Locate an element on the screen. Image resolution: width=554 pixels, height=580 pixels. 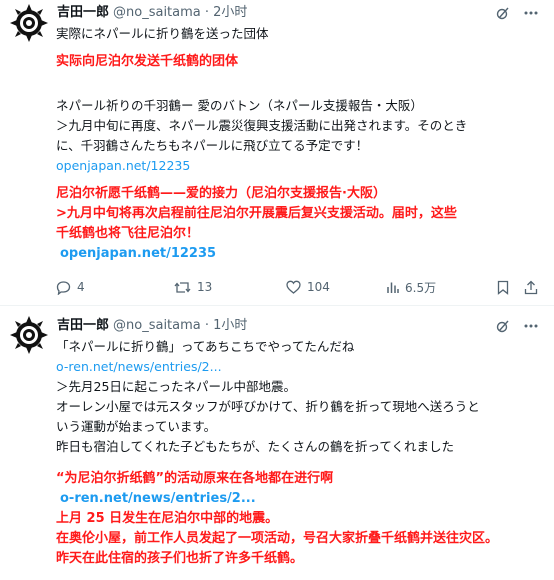
views-button: 6.5万 is located at coordinates (411, 287).